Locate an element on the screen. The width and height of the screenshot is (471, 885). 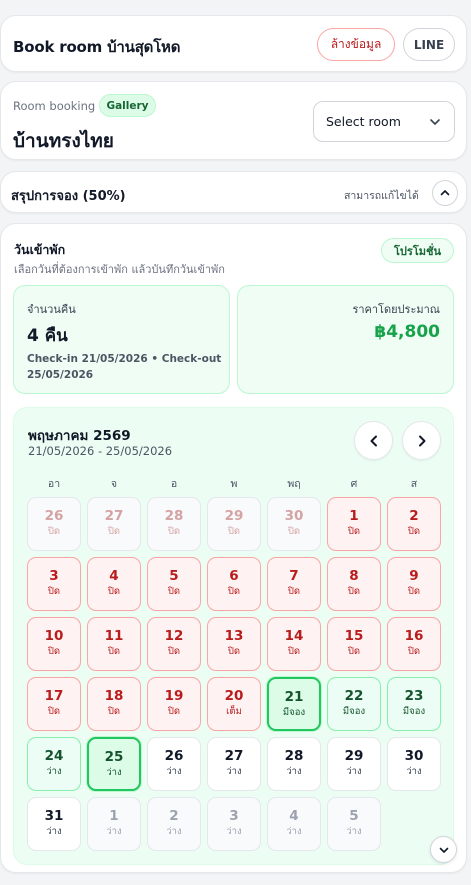
day-number: 6 is located at coordinates (234, 576).